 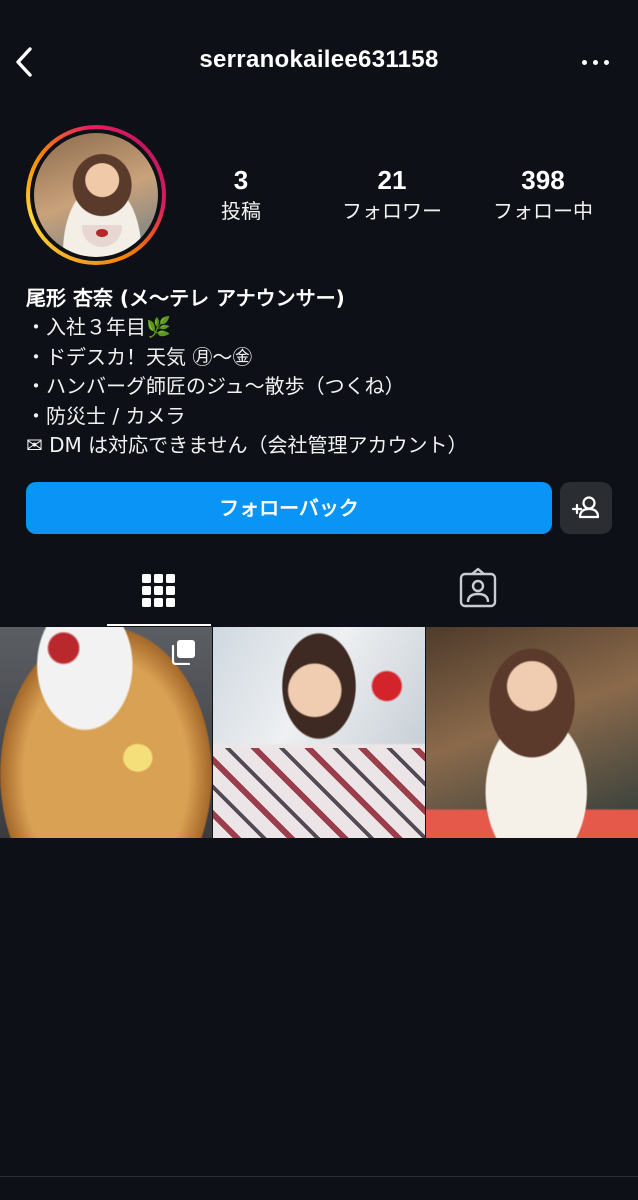 What do you see at coordinates (139, 356) in the screenshot?
I see `bio-line: ・ドデスカ！天気 ㊊〜㊎` at bounding box center [139, 356].